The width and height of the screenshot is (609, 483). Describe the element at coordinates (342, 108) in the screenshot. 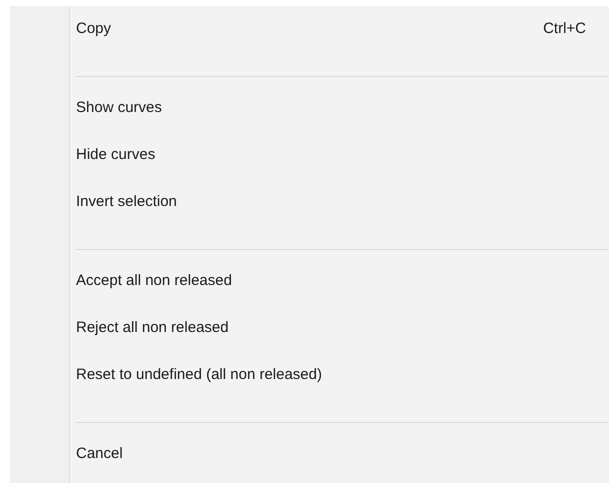

I see `menu-item: Show curves` at that location.